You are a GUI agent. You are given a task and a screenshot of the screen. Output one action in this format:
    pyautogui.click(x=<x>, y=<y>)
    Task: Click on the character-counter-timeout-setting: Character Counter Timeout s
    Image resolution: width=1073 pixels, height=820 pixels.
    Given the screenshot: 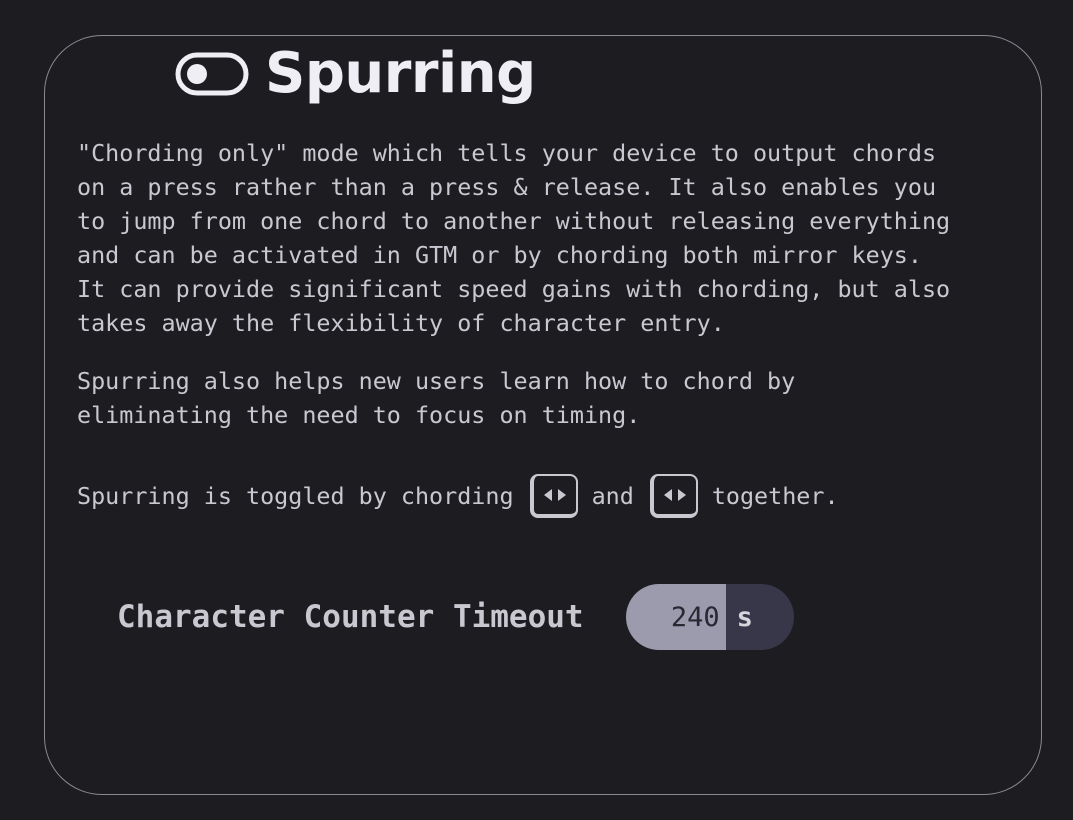 What is the action you would take?
    pyautogui.click(x=455, y=617)
    